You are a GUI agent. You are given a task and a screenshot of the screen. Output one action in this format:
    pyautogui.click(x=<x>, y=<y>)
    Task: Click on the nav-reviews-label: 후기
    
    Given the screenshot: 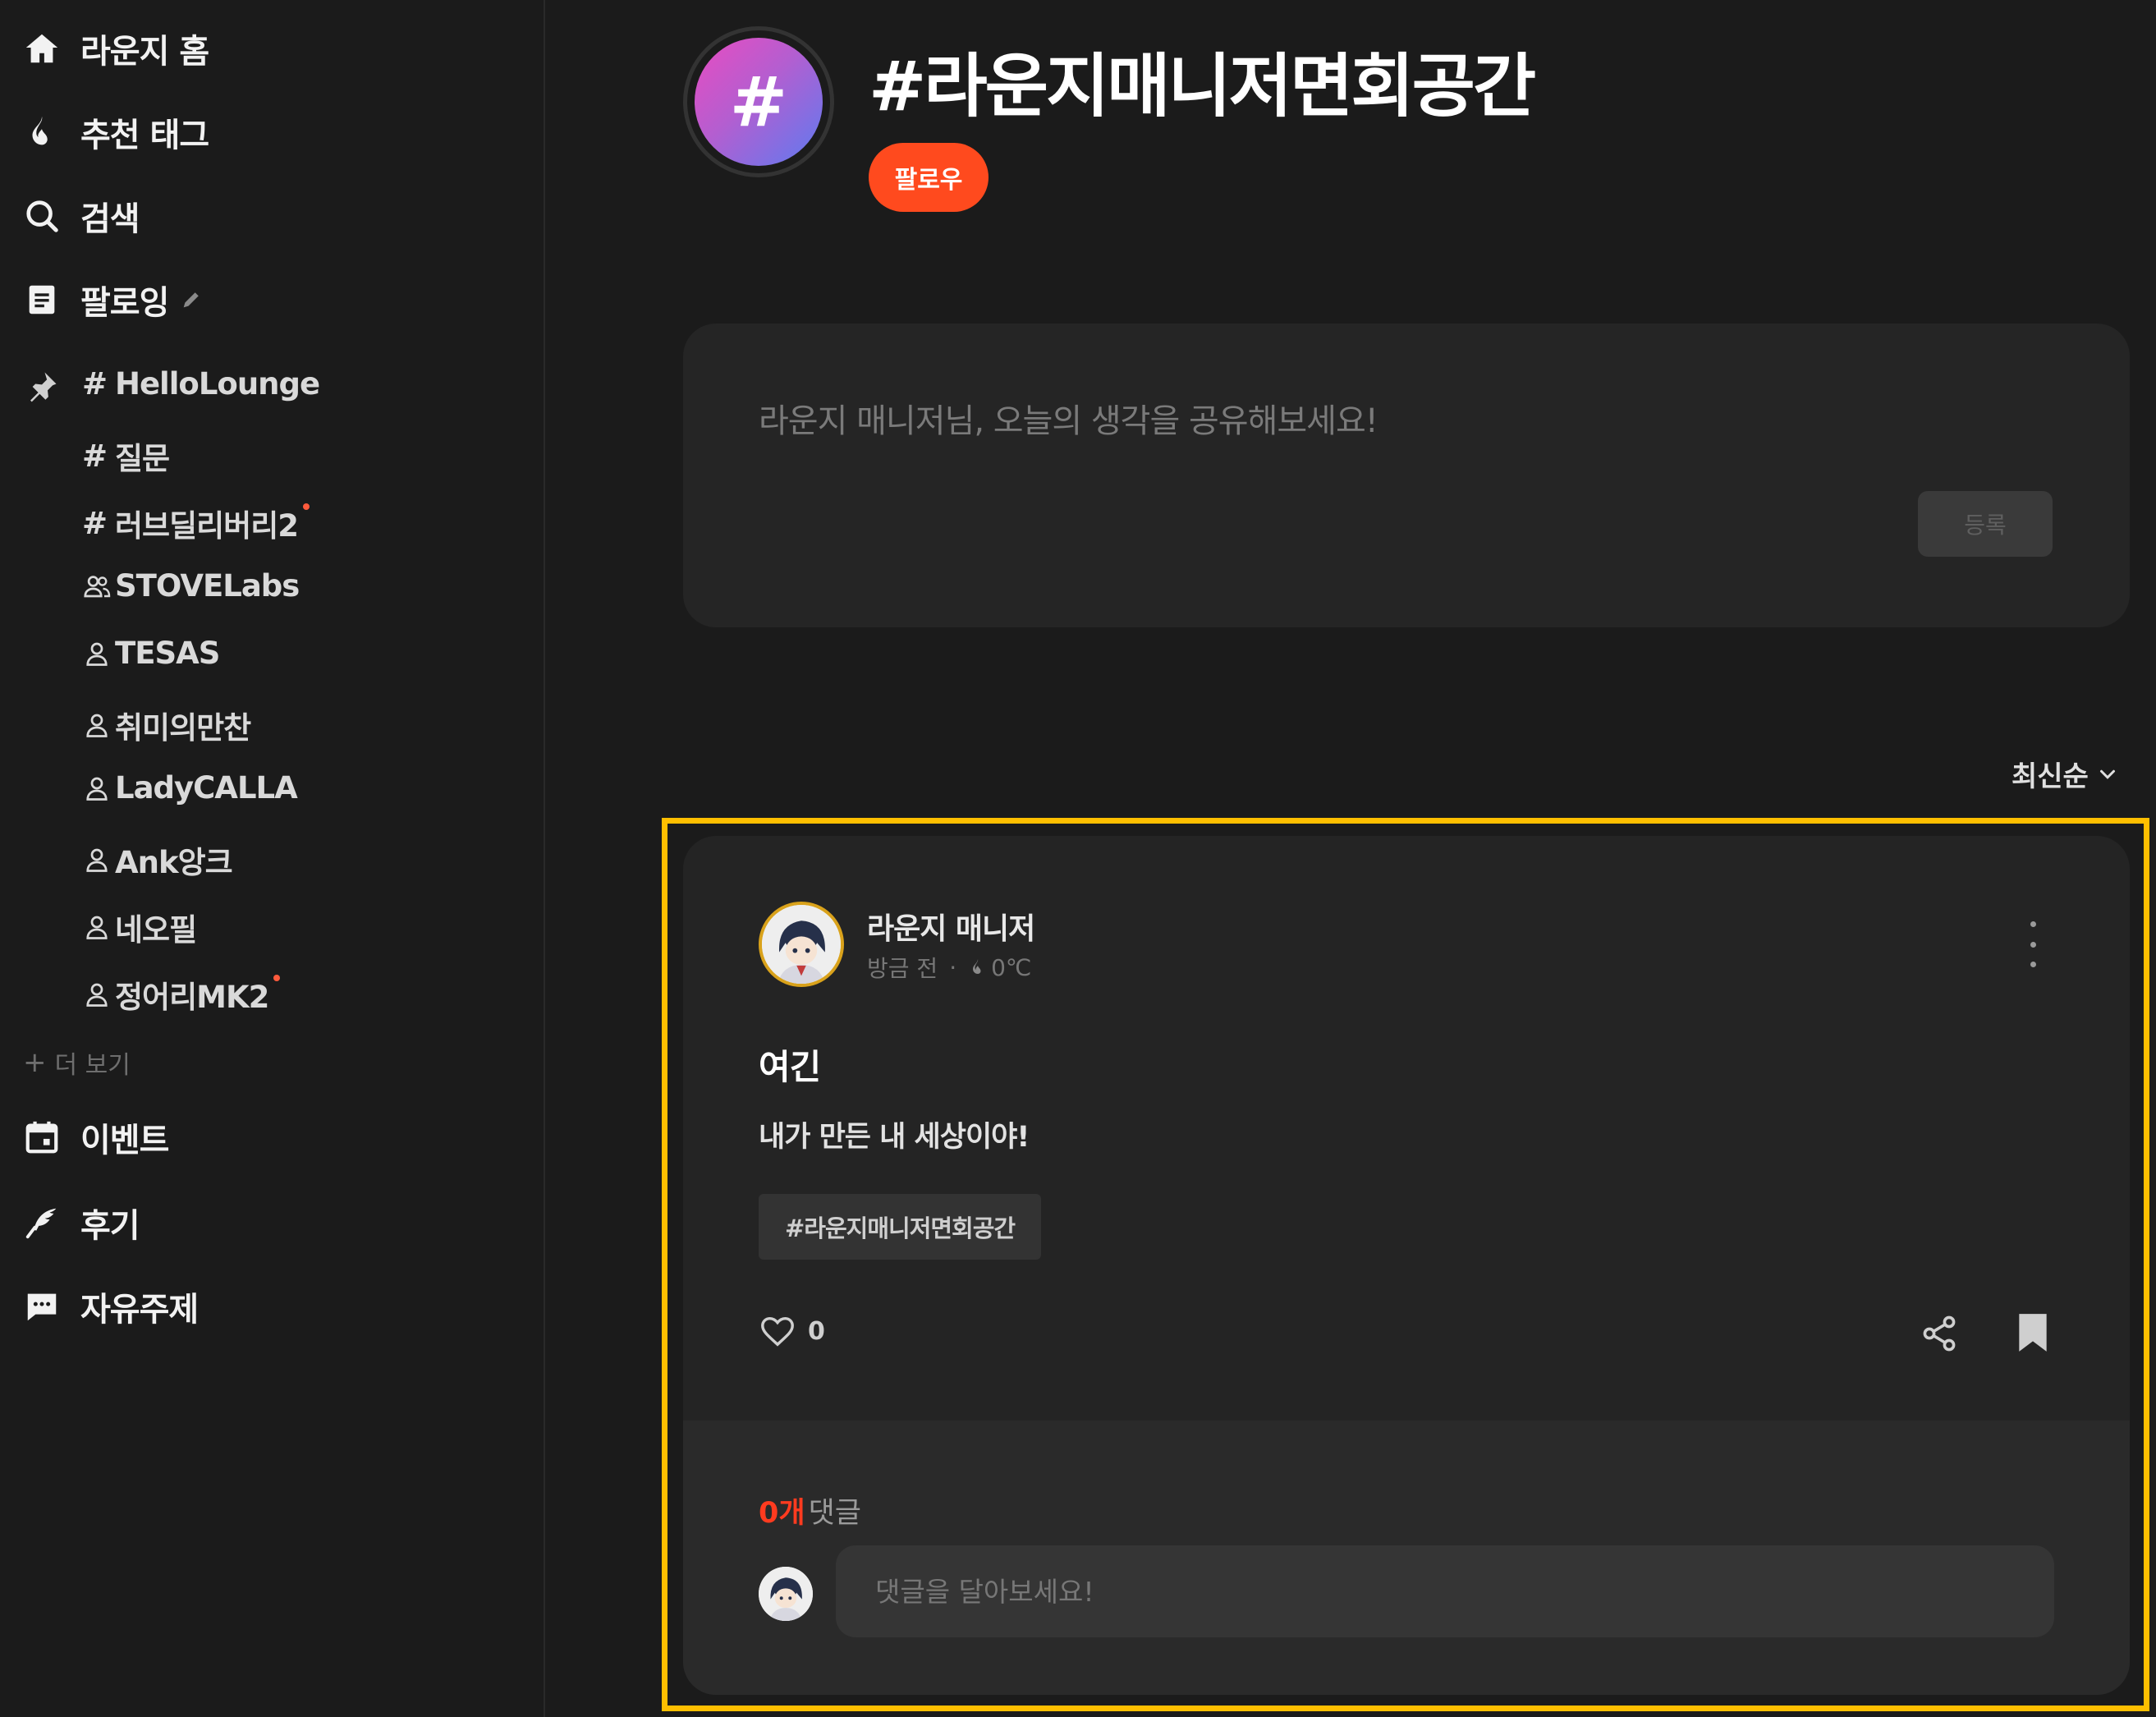 What is the action you would take?
    pyautogui.click(x=110, y=1226)
    